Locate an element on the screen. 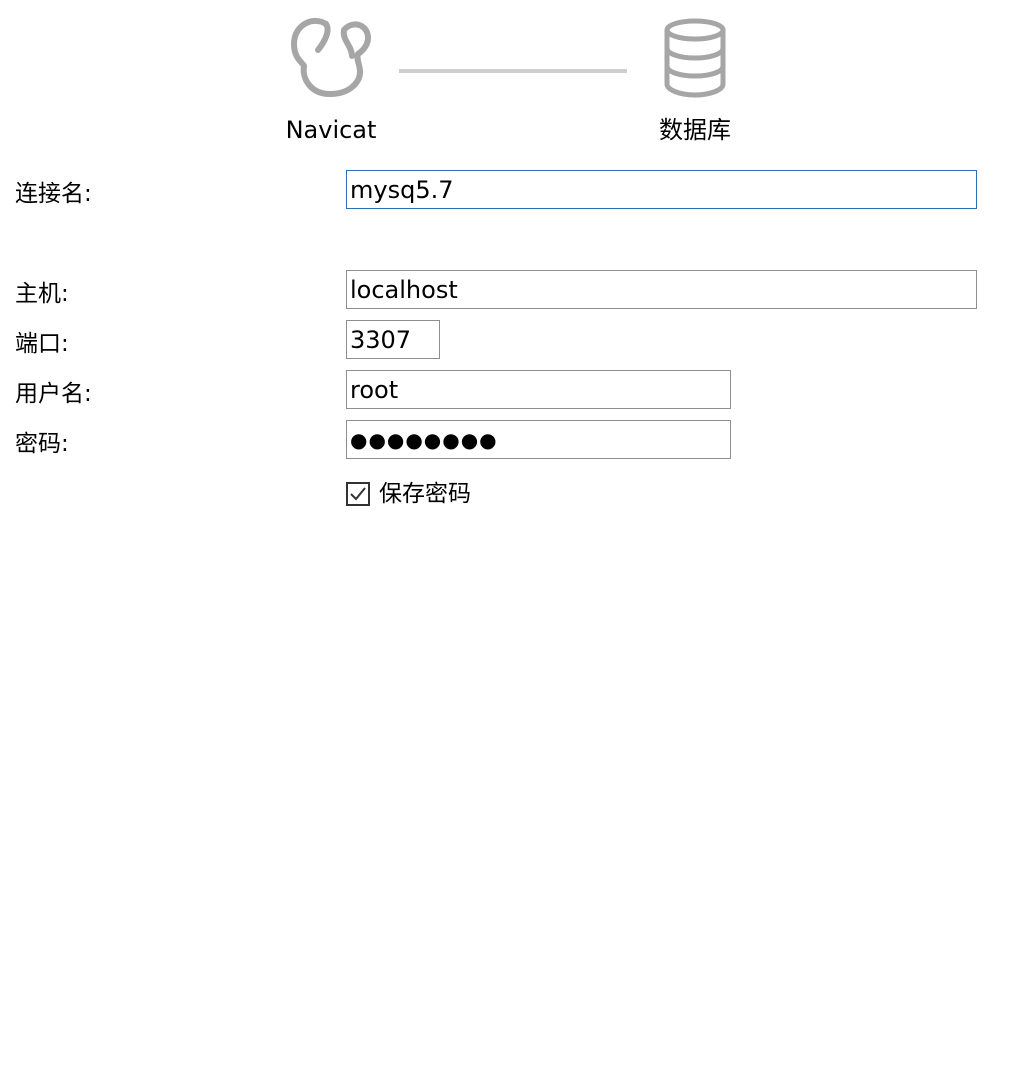 This screenshot has width=1029, height=1077. database-icon is located at coordinates (695, 58).